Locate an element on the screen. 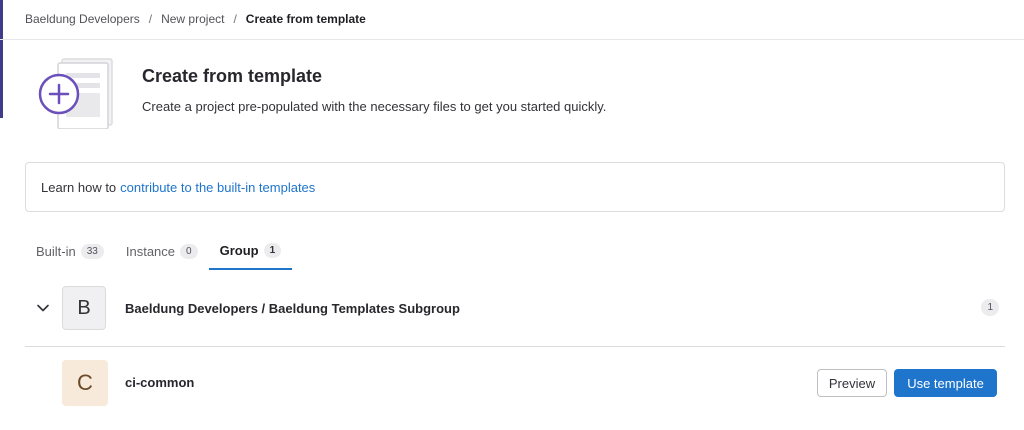 This screenshot has height=430, width=1024. row-divider is located at coordinates (515, 346).